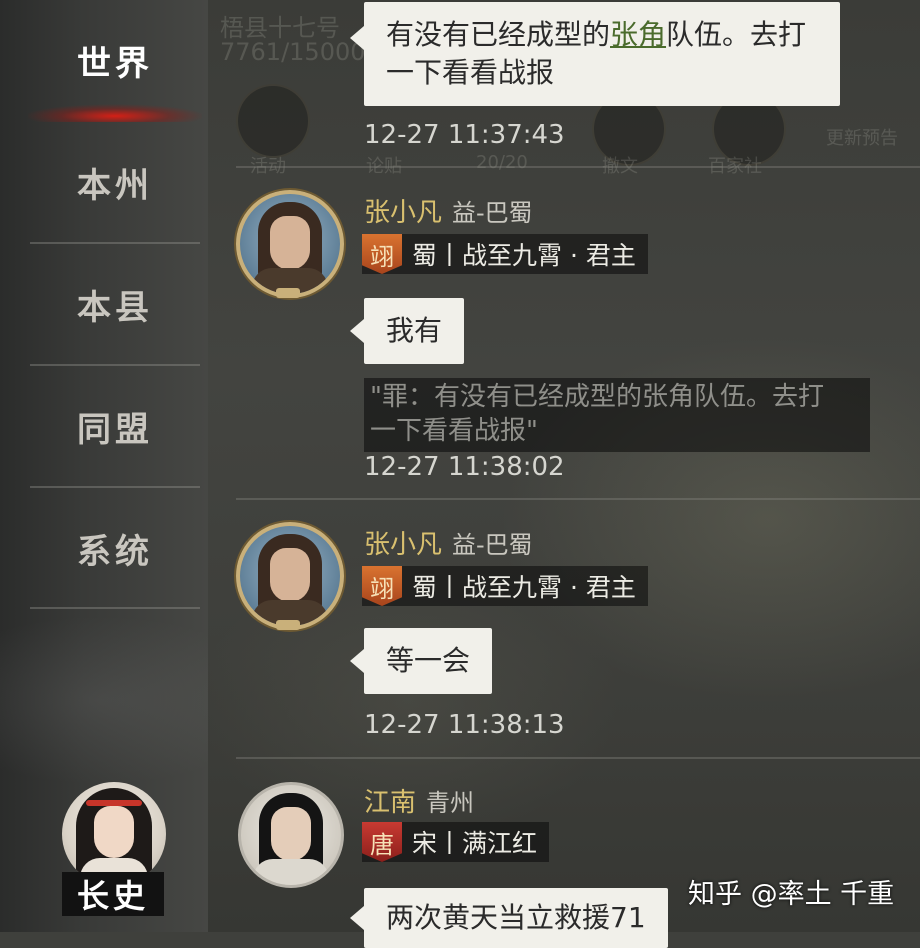  What do you see at coordinates (470, 72) in the screenshot?
I see `message-text: 一下看看战报` at bounding box center [470, 72].